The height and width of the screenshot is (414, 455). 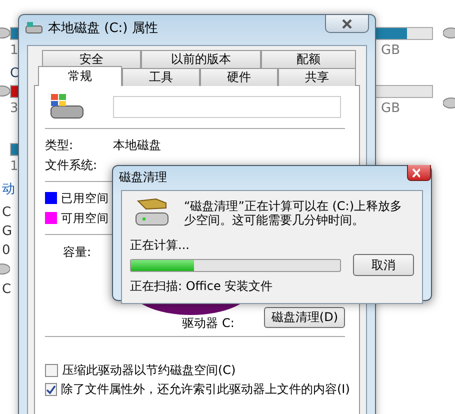 I want to click on tab: 以前的版本, so click(x=201, y=59).